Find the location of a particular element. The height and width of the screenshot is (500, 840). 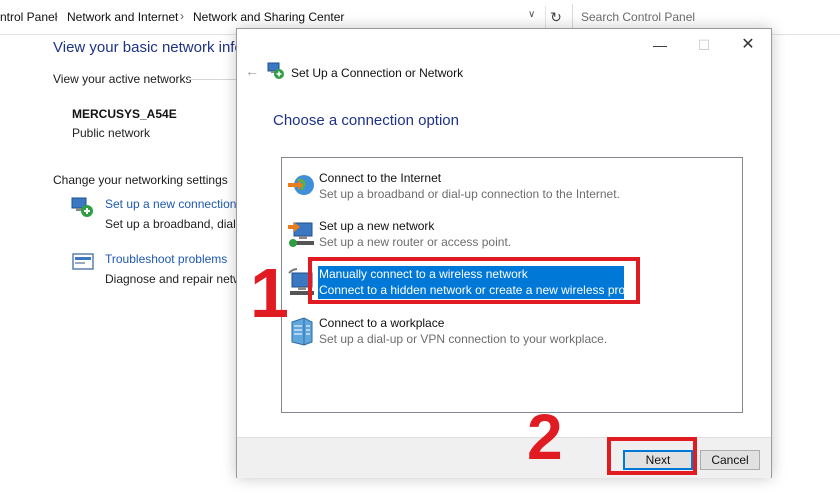

search-input is located at coordinates (706, 17).